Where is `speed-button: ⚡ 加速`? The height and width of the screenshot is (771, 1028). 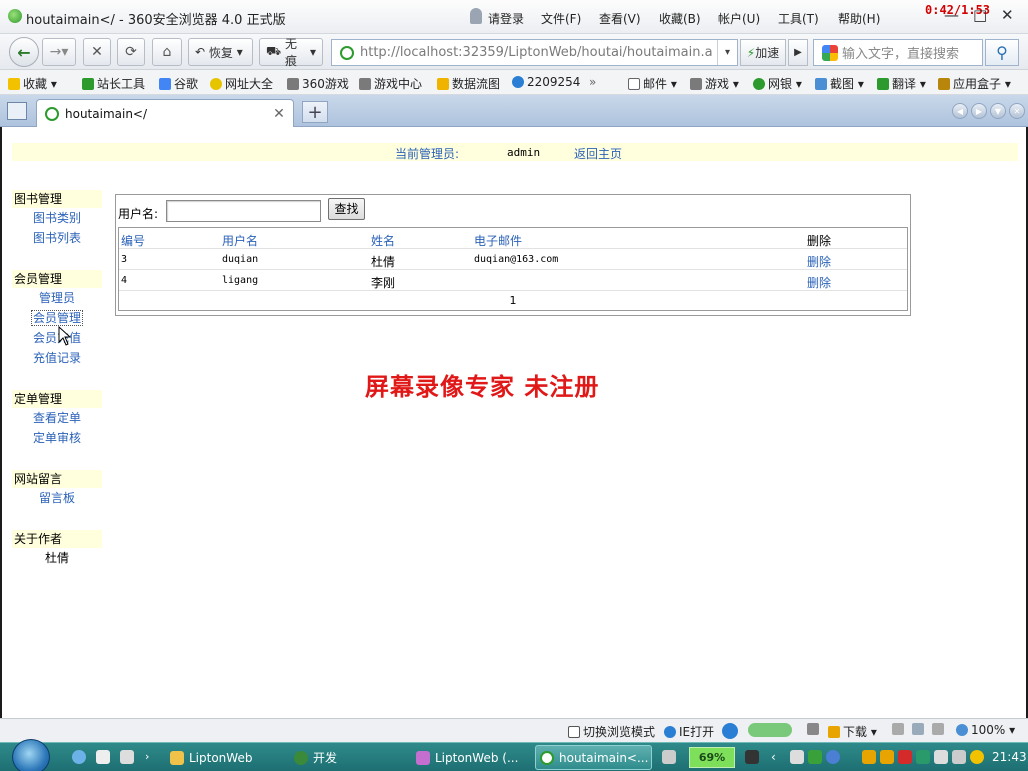
speed-button: ⚡ 加速 is located at coordinates (763, 52).